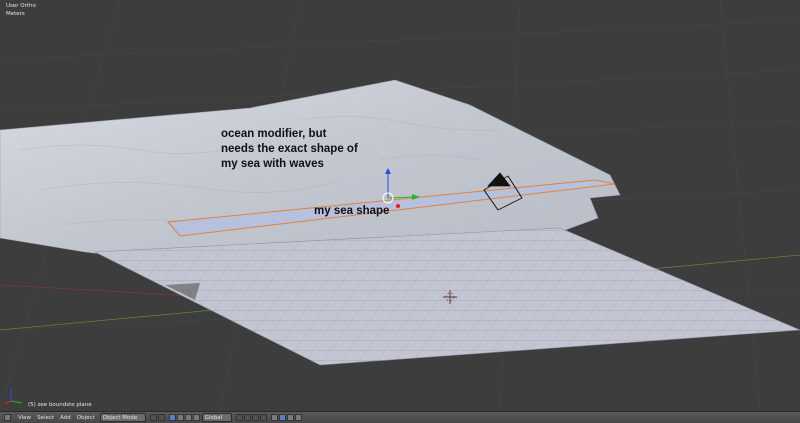  I want to click on annotation-sea-shape: my sea shape, so click(352, 211).